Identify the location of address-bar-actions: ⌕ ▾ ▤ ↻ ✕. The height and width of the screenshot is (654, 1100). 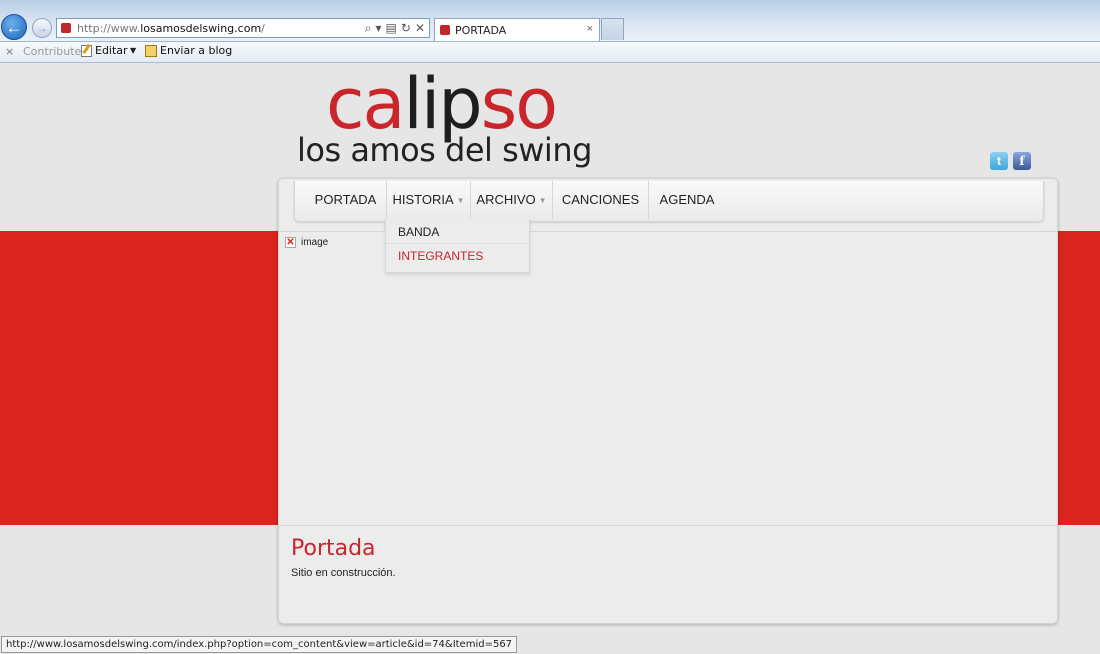
(395, 28).